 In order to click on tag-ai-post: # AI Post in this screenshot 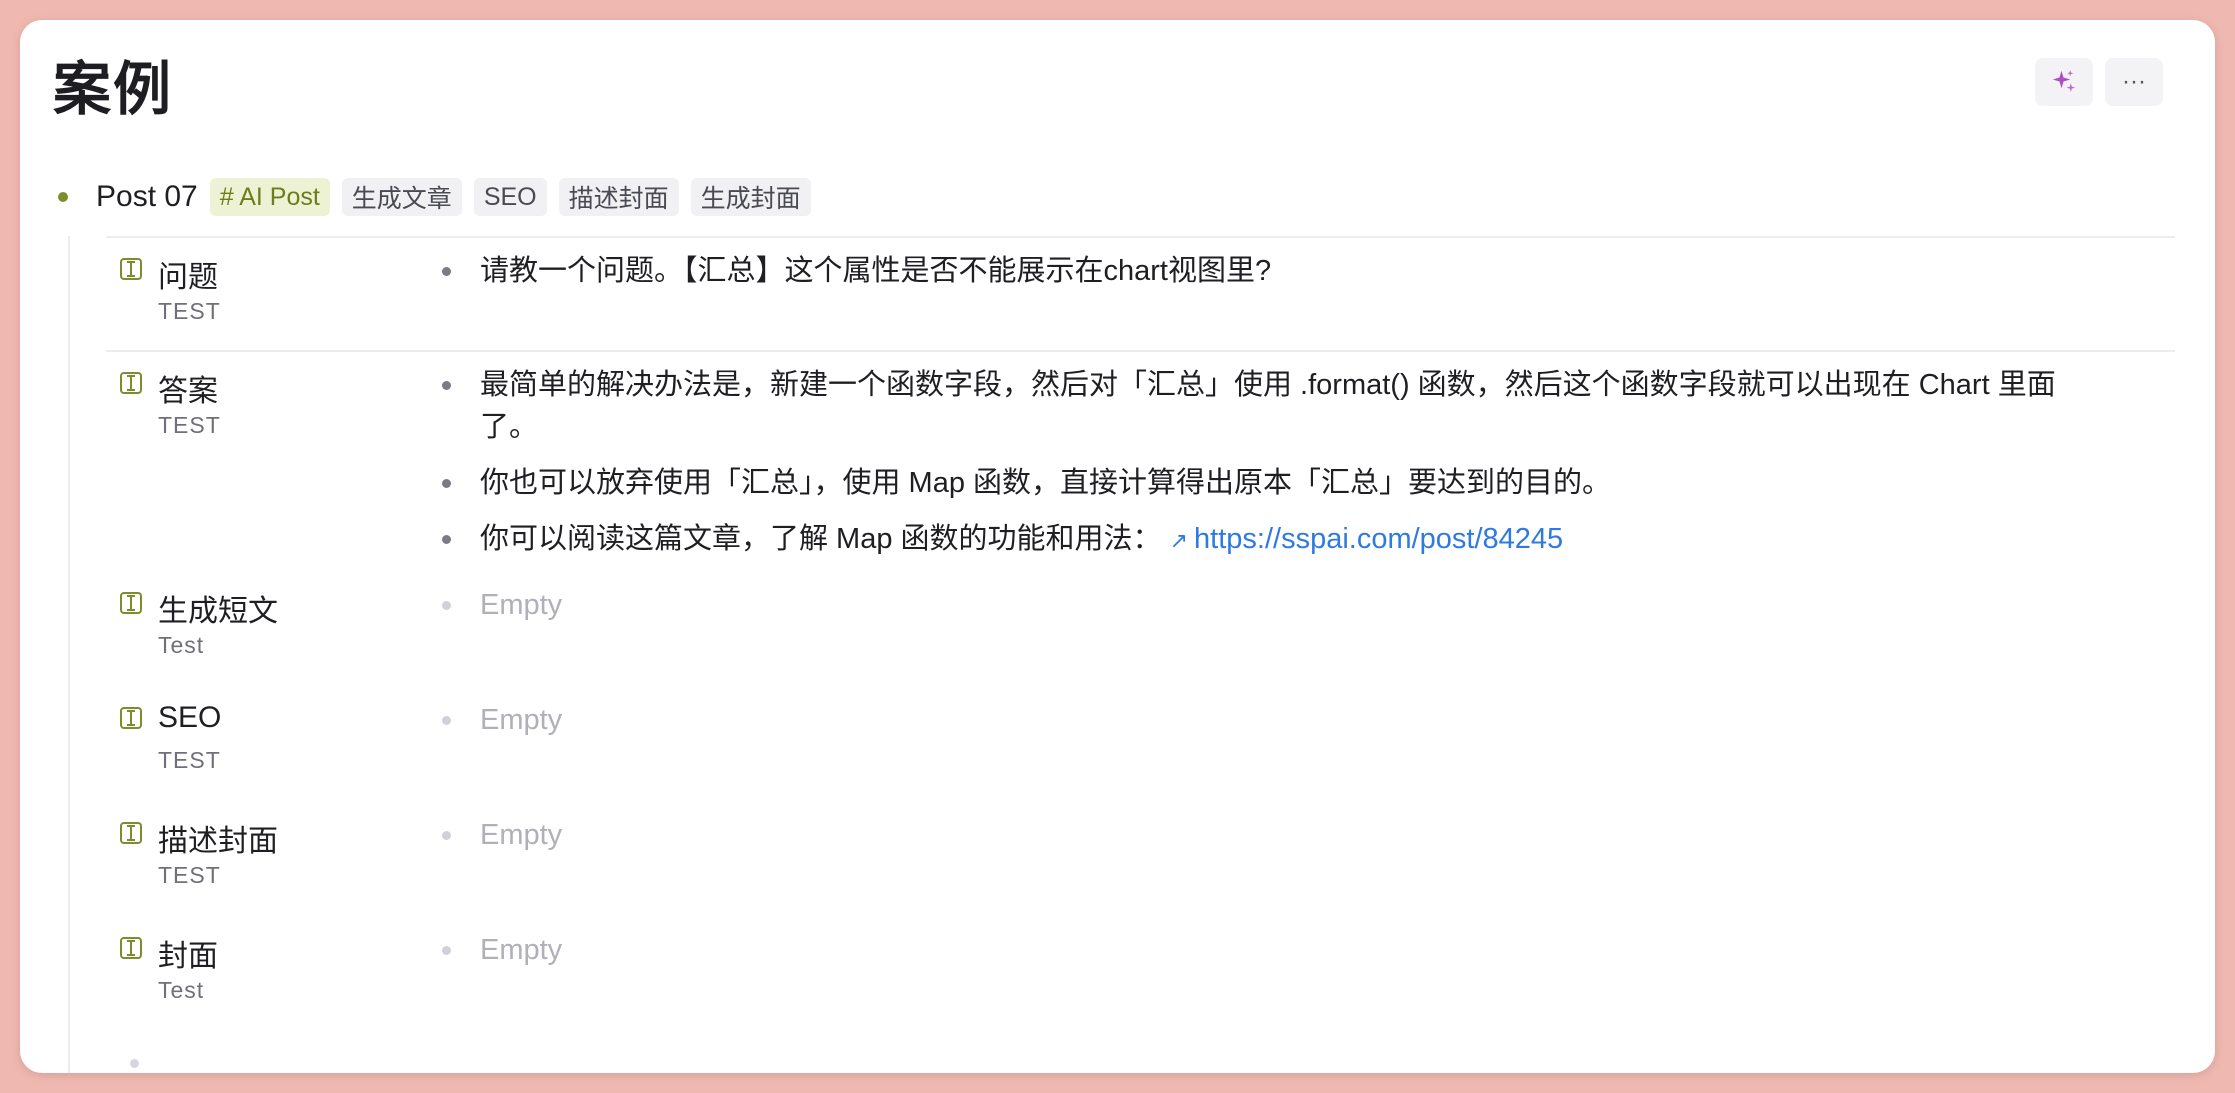, I will do `click(269, 197)`.